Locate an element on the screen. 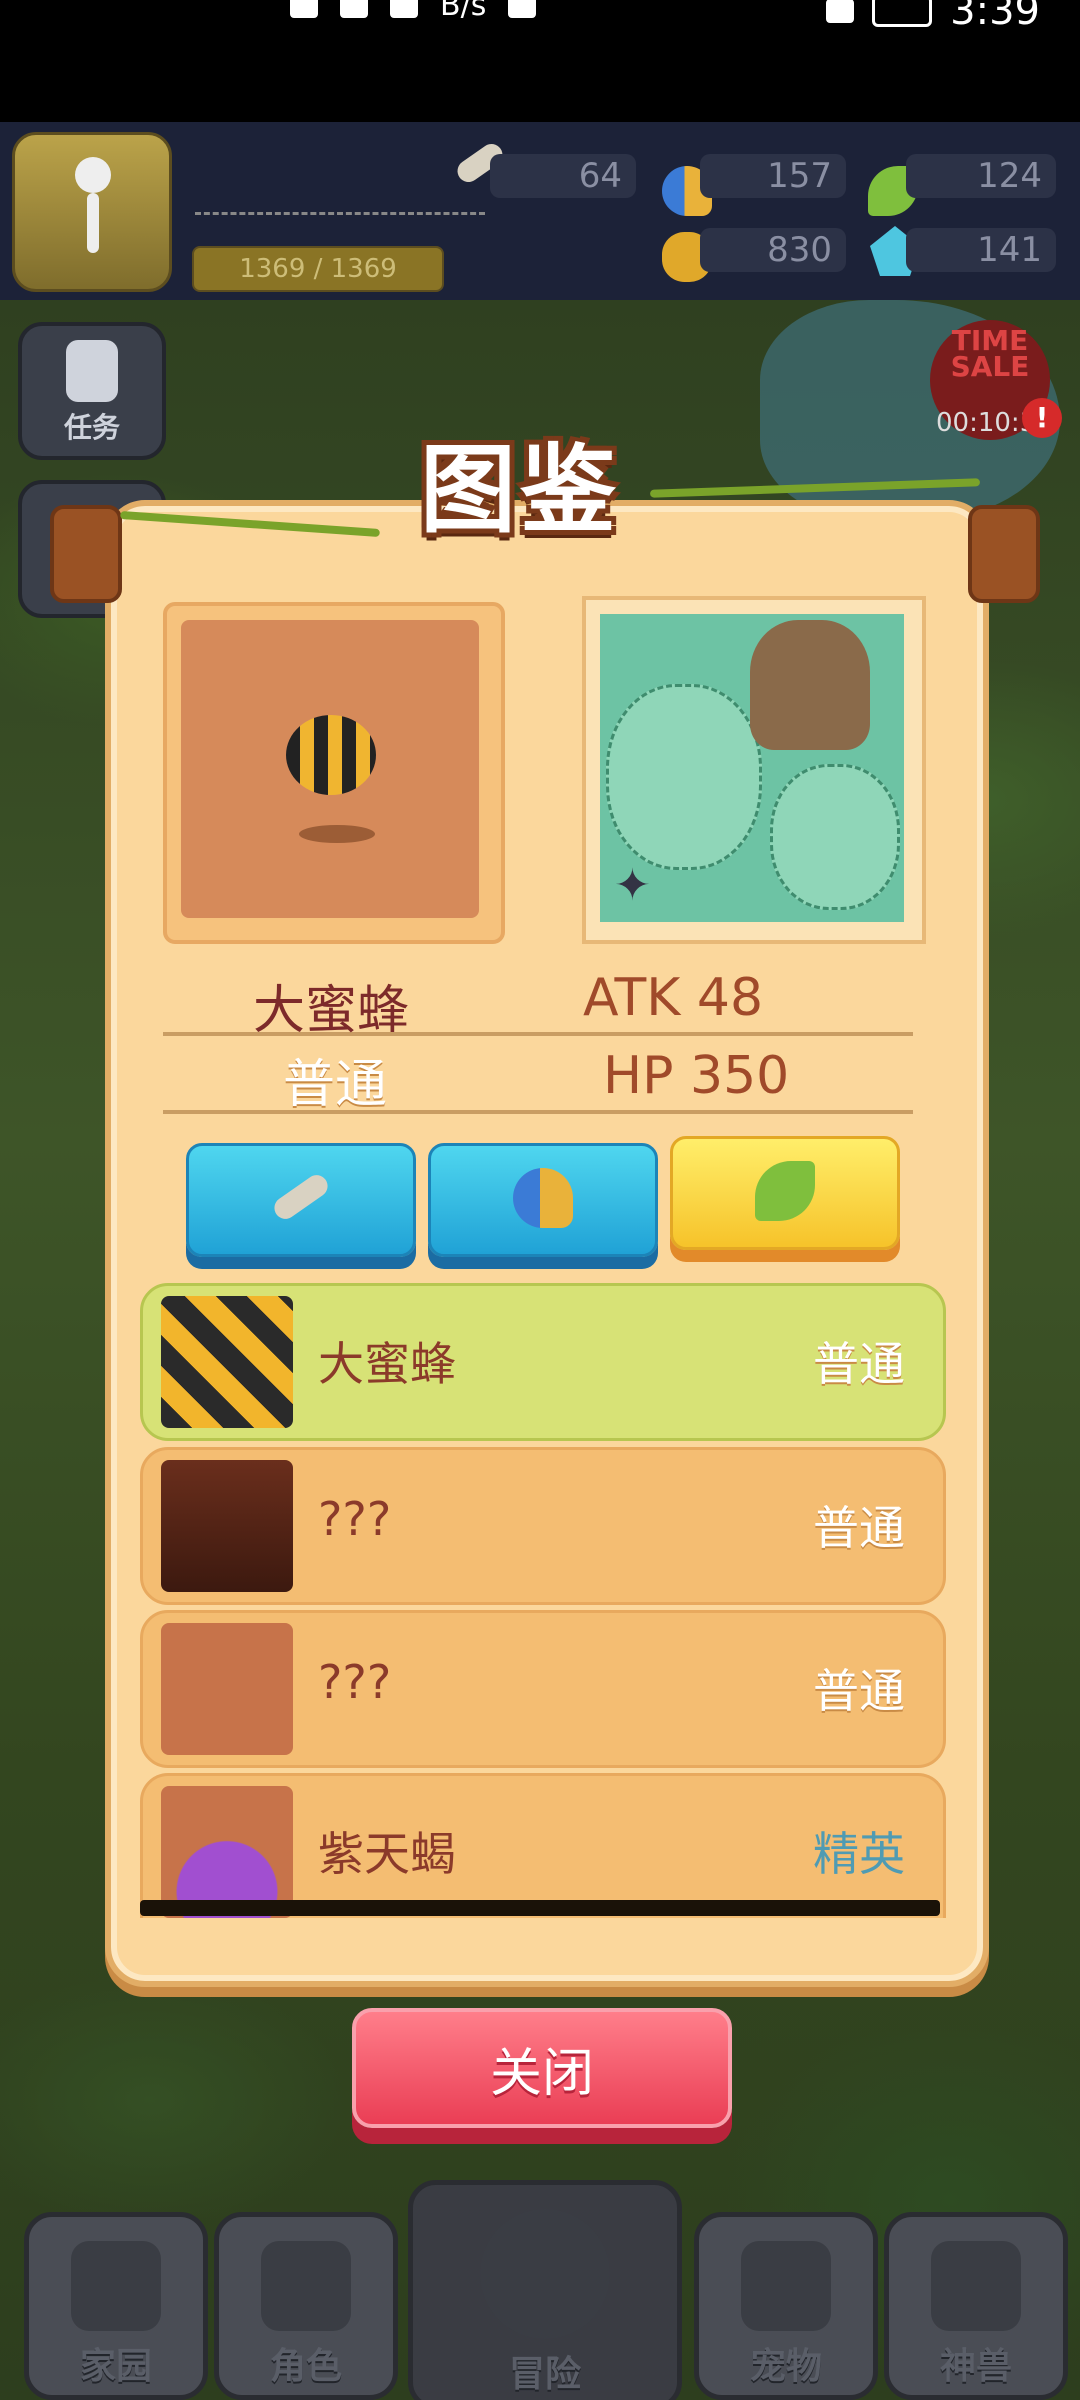 This screenshot has height=2400, width=1080. time-sale-timer: 00:10:3 is located at coordinates (986, 423).